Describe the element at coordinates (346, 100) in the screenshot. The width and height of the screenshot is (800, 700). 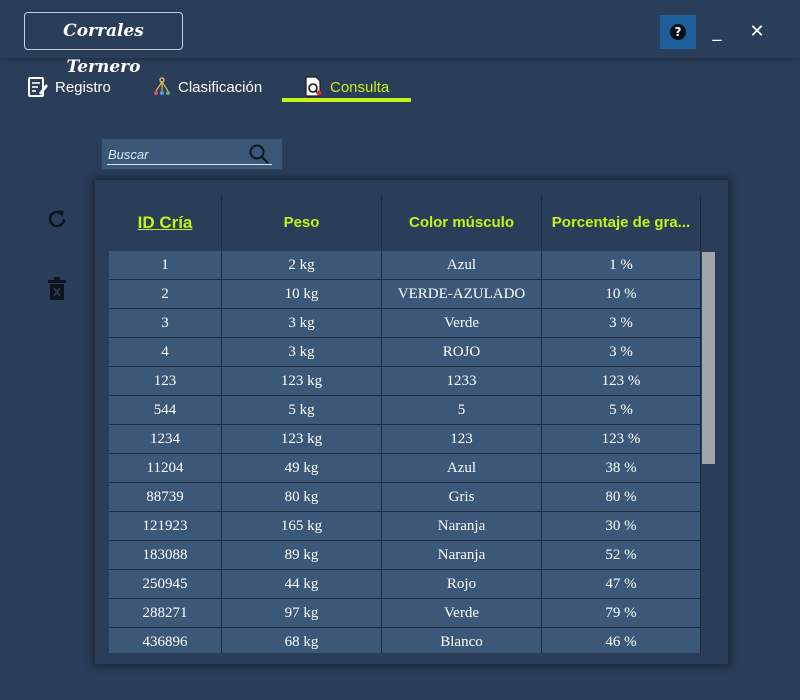
I see `active-tab-indicator` at that location.